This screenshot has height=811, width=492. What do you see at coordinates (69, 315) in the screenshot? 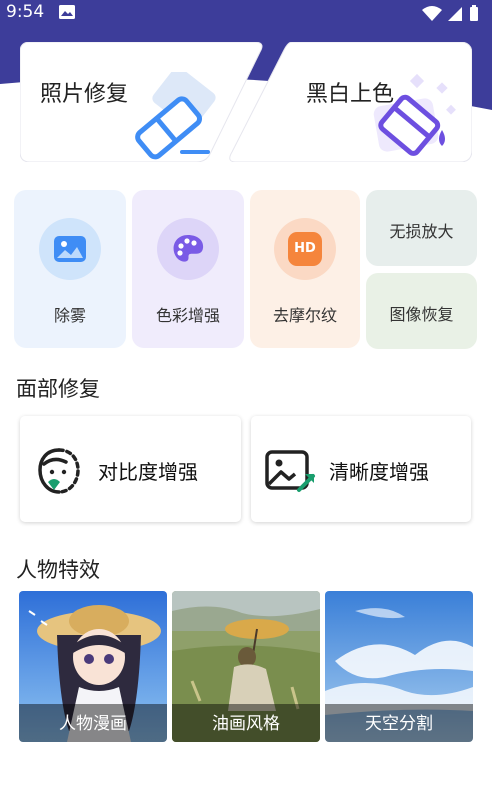
I see `tool-label: 除雾` at bounding box center [69, 315].